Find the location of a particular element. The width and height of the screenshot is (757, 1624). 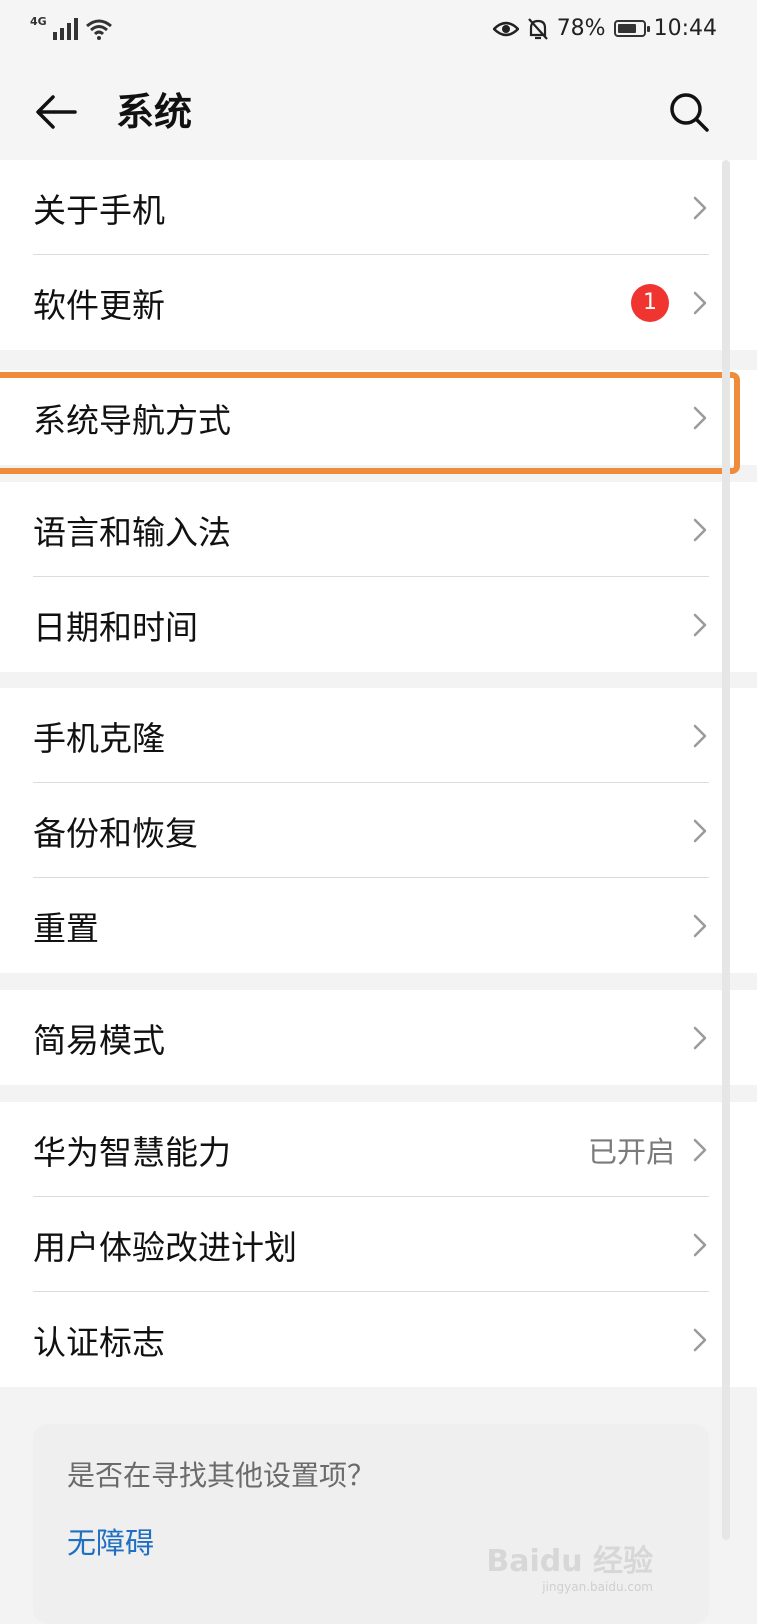

settings-group: 关于手机软件更新 1 is located at coordinates (378, 255).